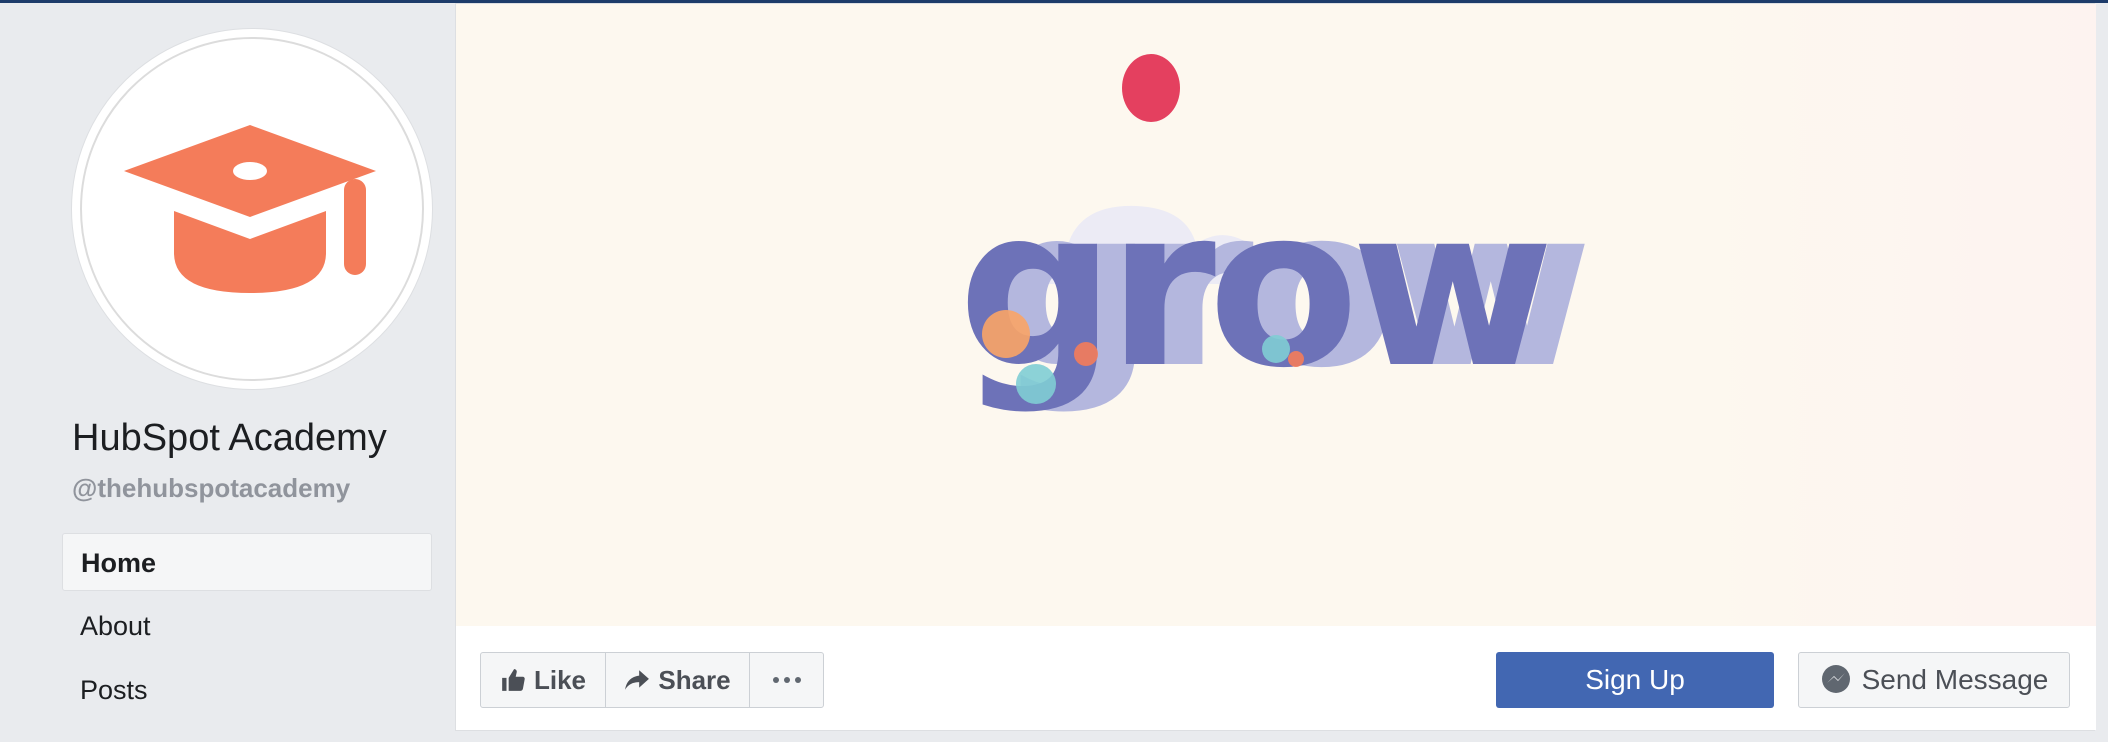 This screenshot has height=742, width=2108. I want to click on sidebar-item-home: Home, so click(247, 562).